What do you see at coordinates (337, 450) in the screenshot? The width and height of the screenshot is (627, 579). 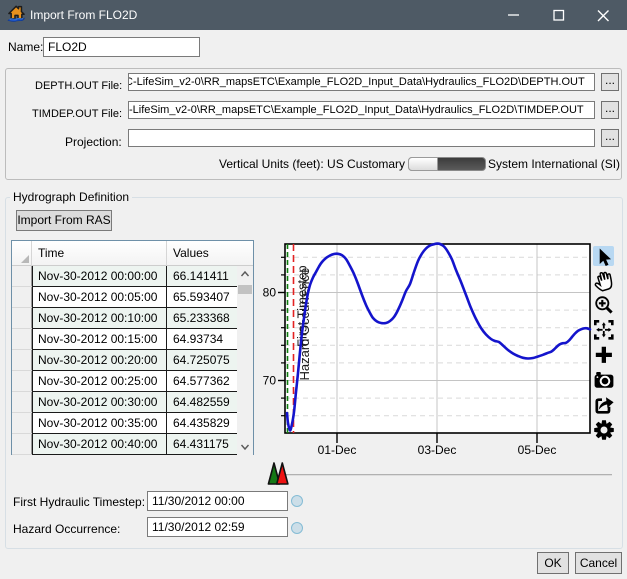 I see `svg-text: 01-Dec` at bounding box center [337, 450].